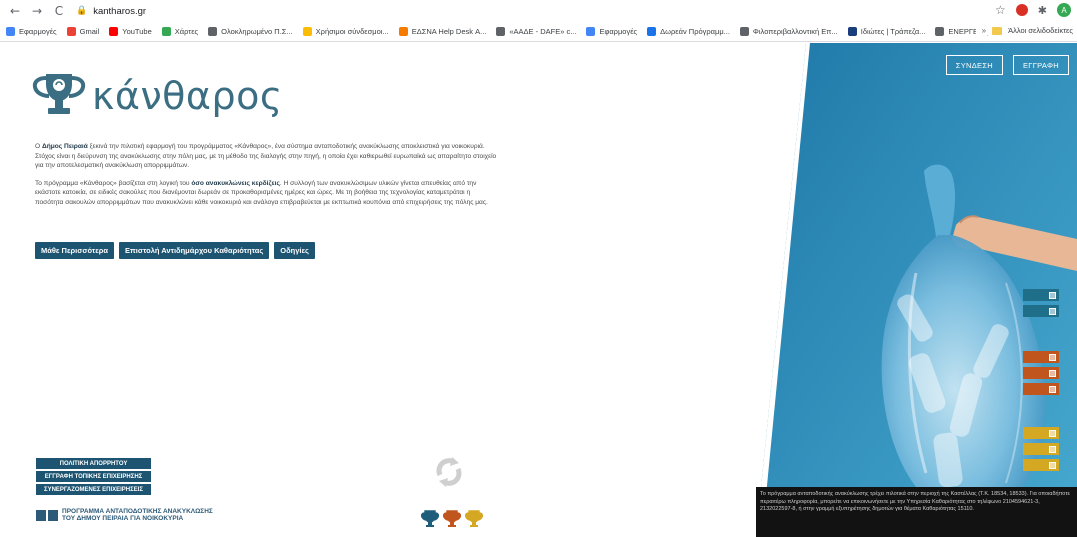  I want to click on lock-icon: 🔒, so click(82, 11).